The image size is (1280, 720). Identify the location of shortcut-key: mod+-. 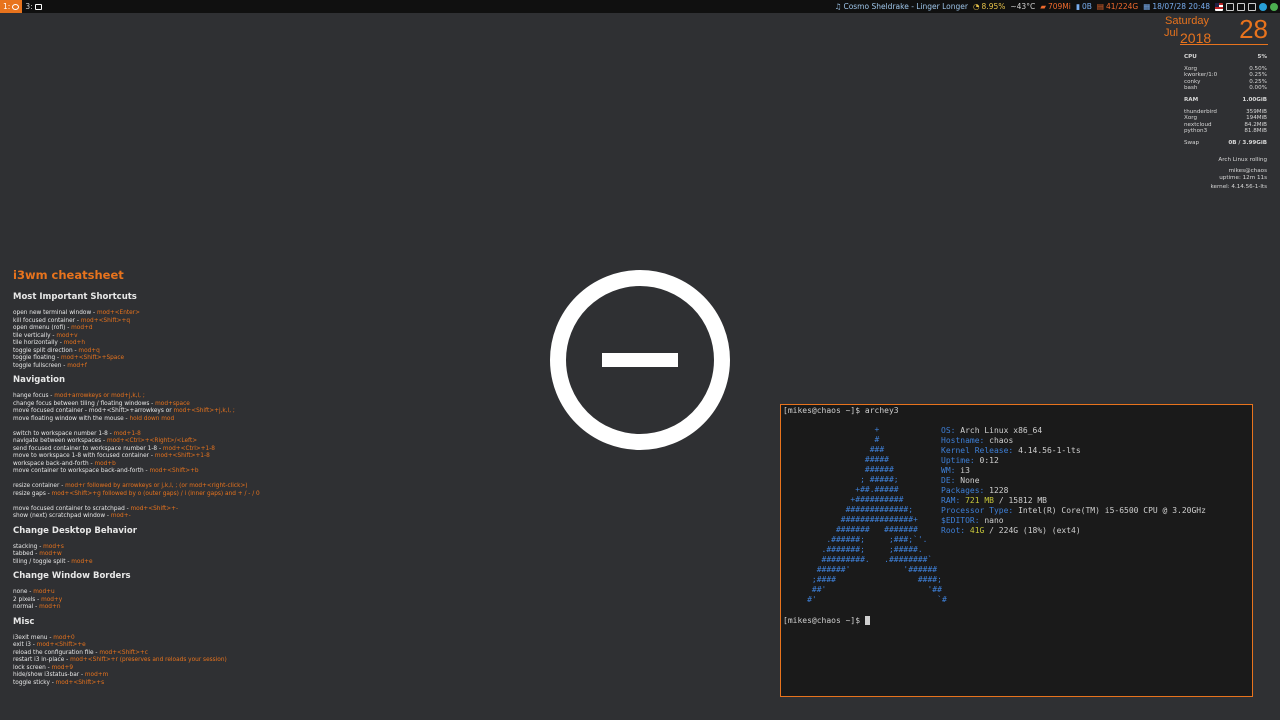
(120, 516).